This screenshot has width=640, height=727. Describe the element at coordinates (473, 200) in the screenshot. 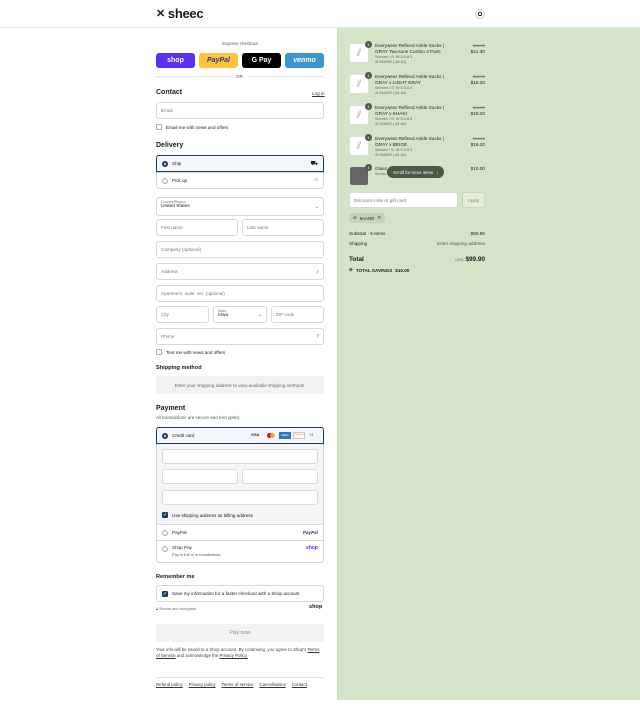

I see `apply-button: Apply` at that location.